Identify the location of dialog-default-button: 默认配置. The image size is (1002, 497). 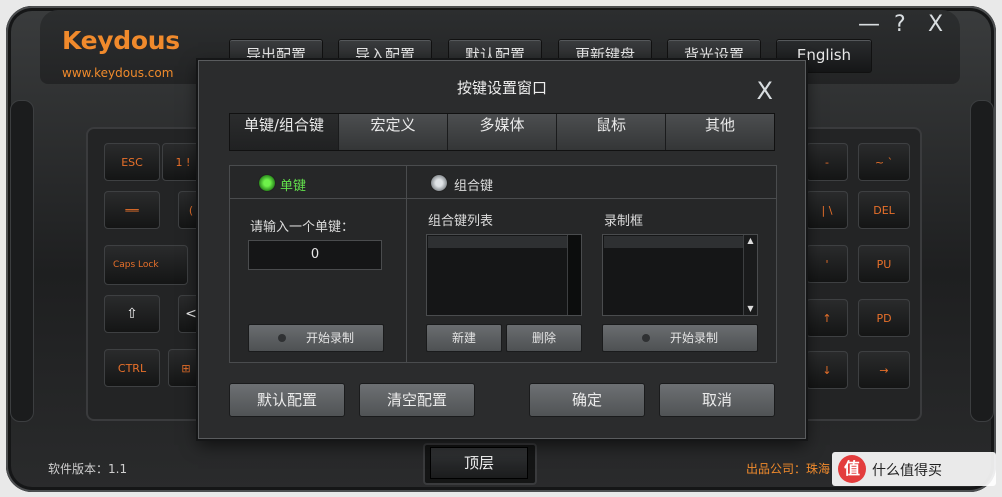
(287, 400).